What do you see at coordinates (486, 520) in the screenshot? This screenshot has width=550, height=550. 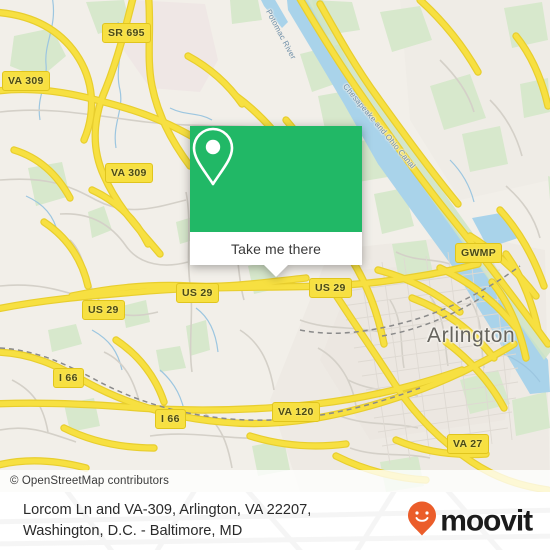 I see `moovit-wordmark: moovit` at bounding box center [486, 520].